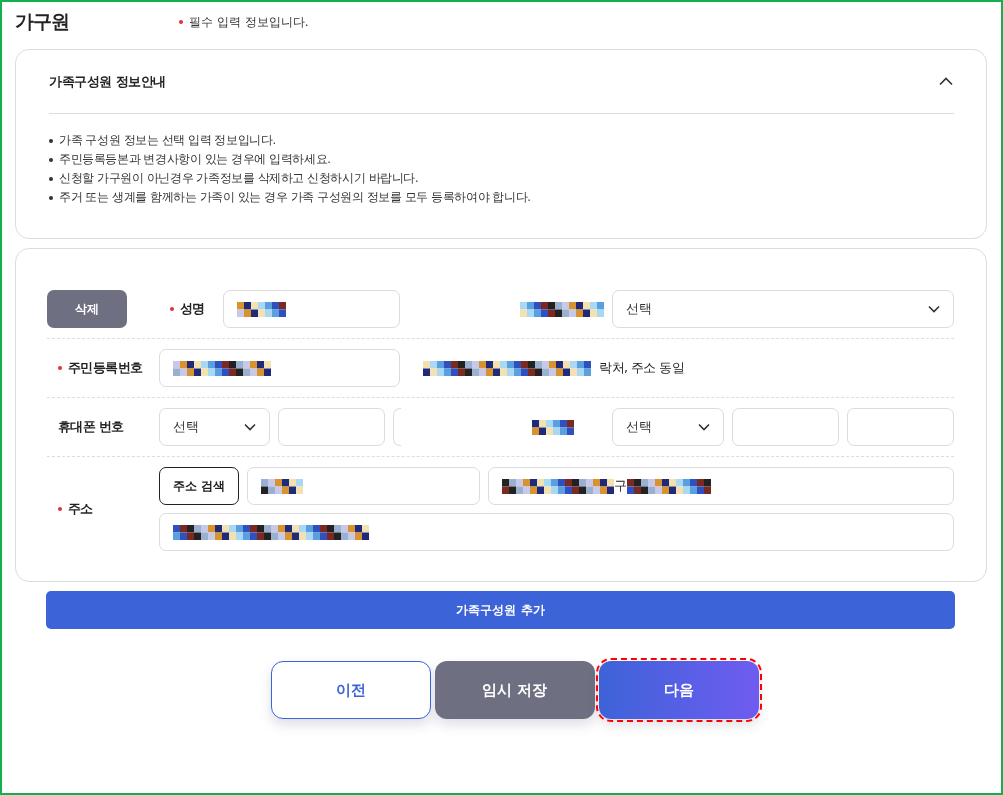 The image size is (1003, 795). I want to click on panel-title: 가족구성원 정보안내, so click(107, 81).